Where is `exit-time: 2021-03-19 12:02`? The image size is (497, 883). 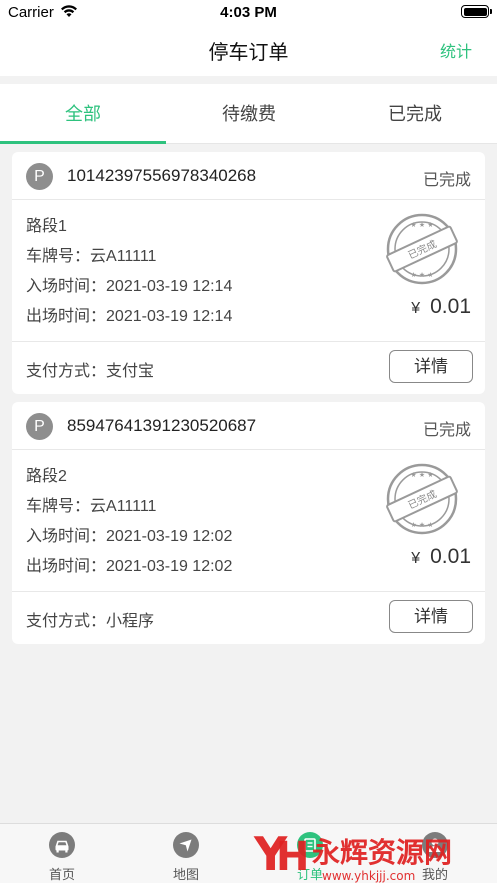 exit-time: 2021-03-19 12:02 is located at coordinates (169, 566).